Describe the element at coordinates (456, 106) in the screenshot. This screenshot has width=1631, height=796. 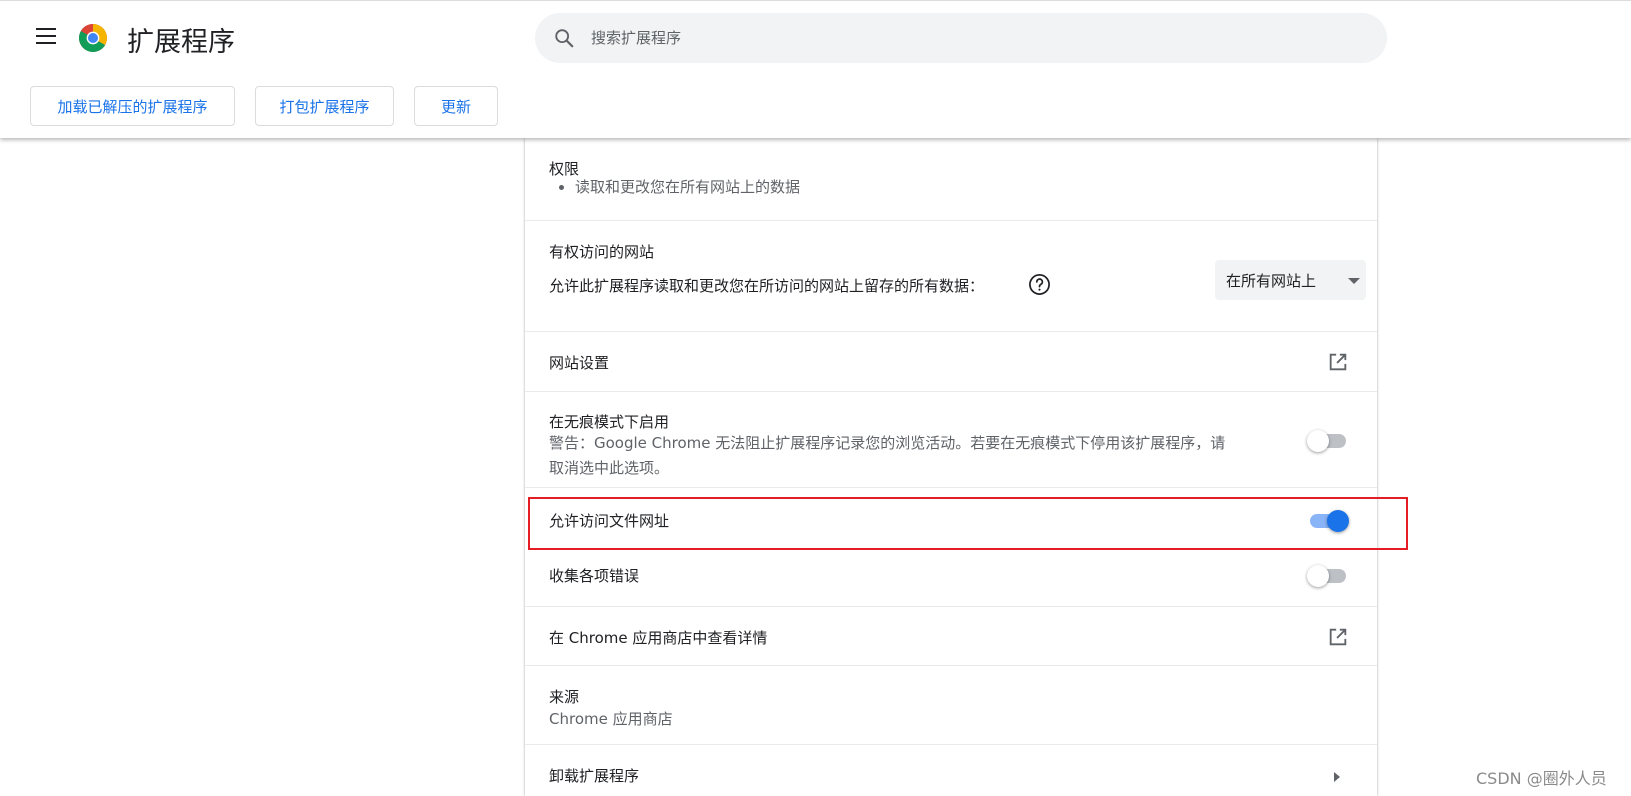
I see `update-button: 更新` at that location.